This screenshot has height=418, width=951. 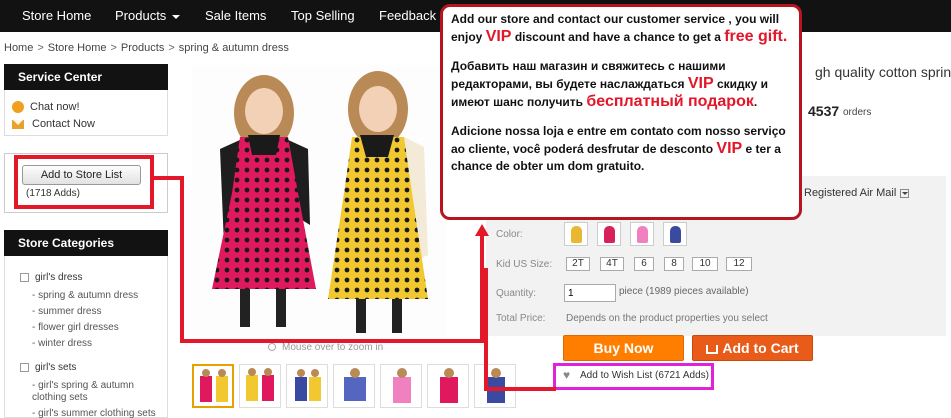 What do you see at coordinates (482, 230) in the screenshot?
I see `arrow-up-icon` at bounding box center [482, 230].